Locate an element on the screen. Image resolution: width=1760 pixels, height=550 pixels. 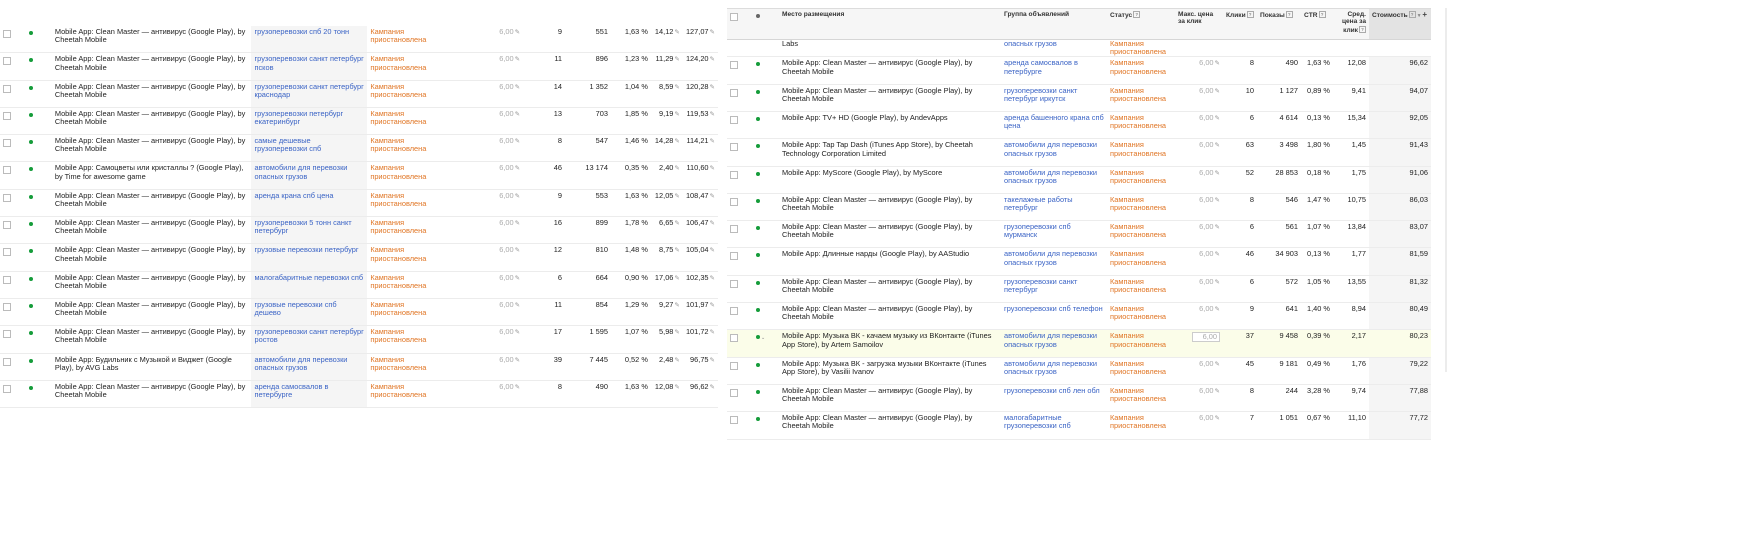
ad-group-link: грузоперевозки спб лен обл is located at coordinates (1054, 398).